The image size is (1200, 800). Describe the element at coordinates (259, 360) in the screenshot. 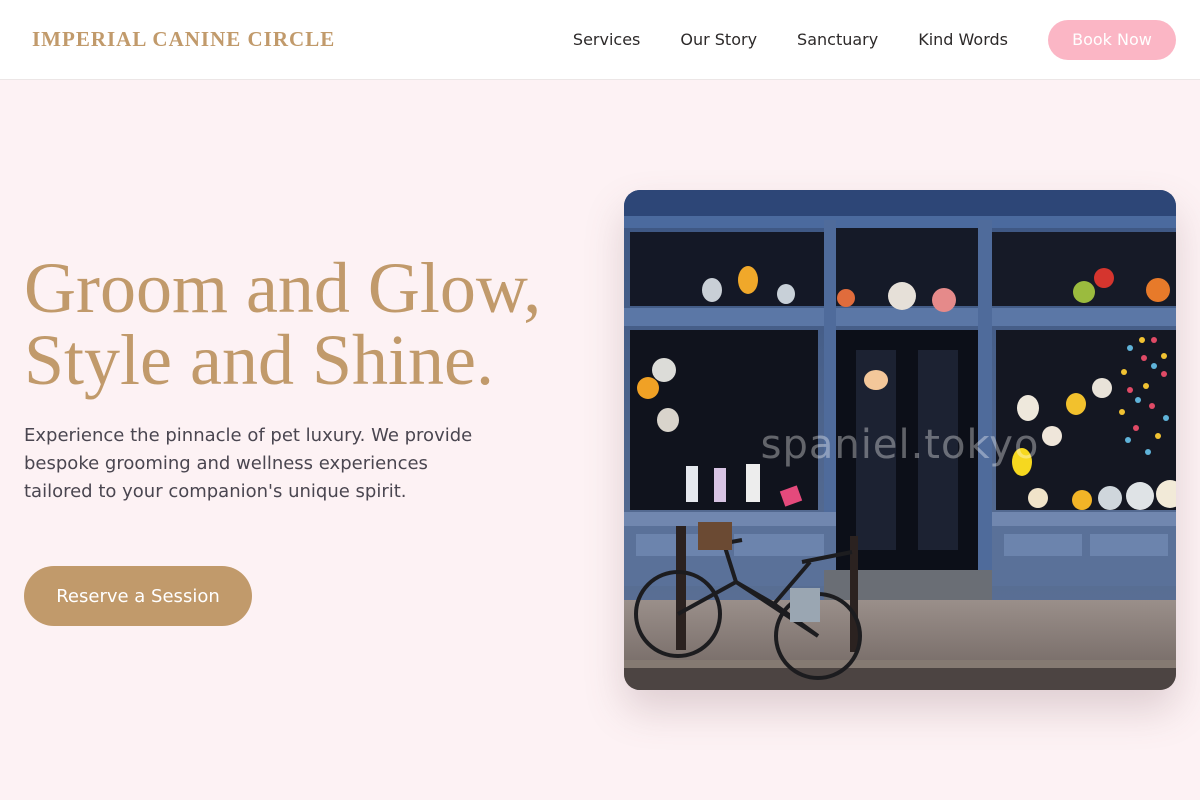

I see `hero-title-line-2: Style and Shine.` at that location.